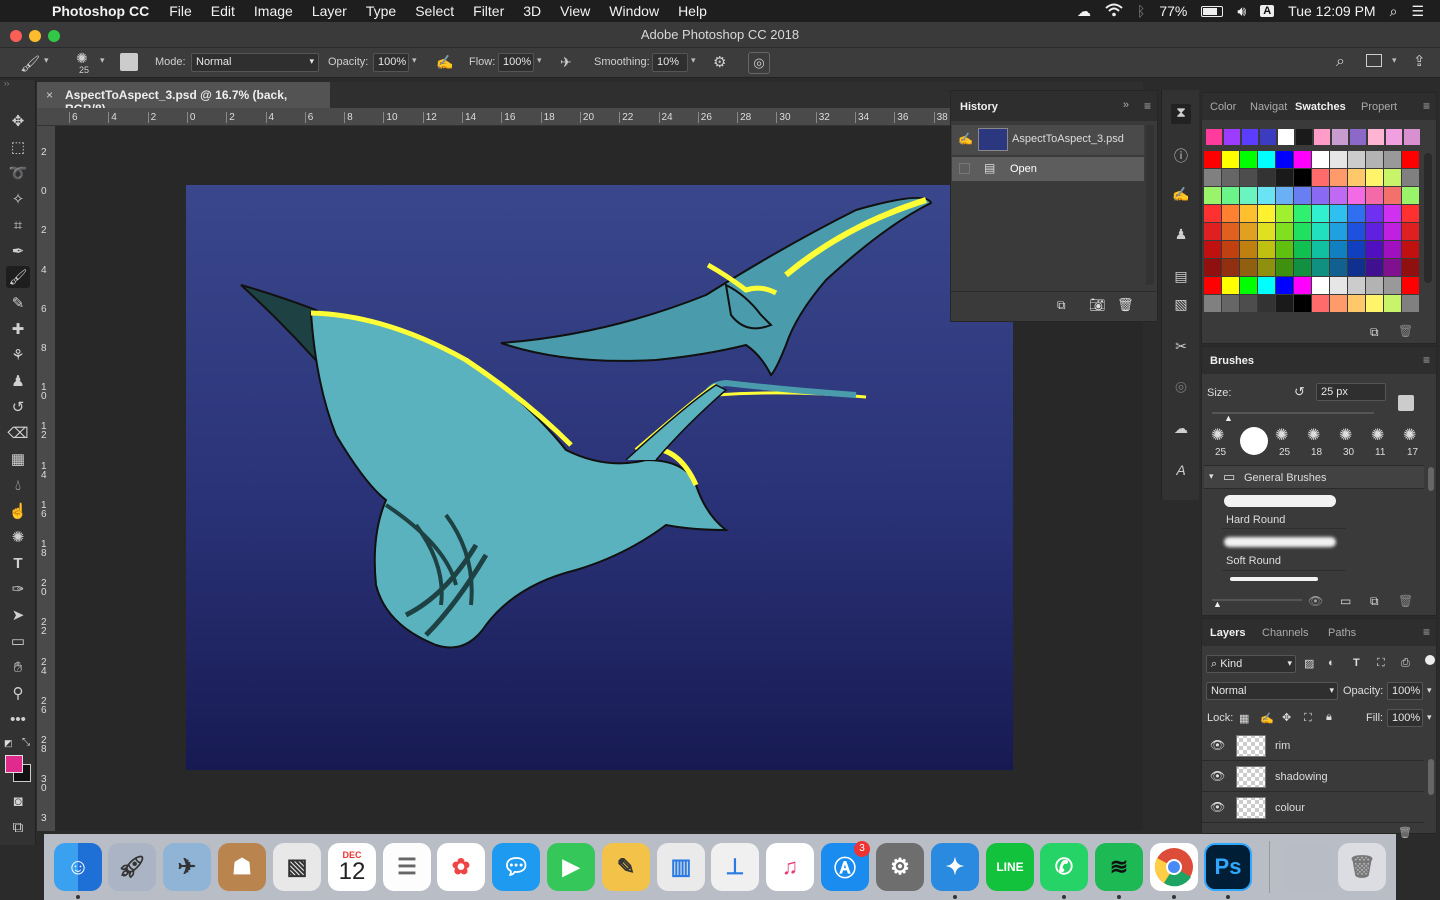  I want to click on gradient-tool-icon: ▦, so click(18, 459).